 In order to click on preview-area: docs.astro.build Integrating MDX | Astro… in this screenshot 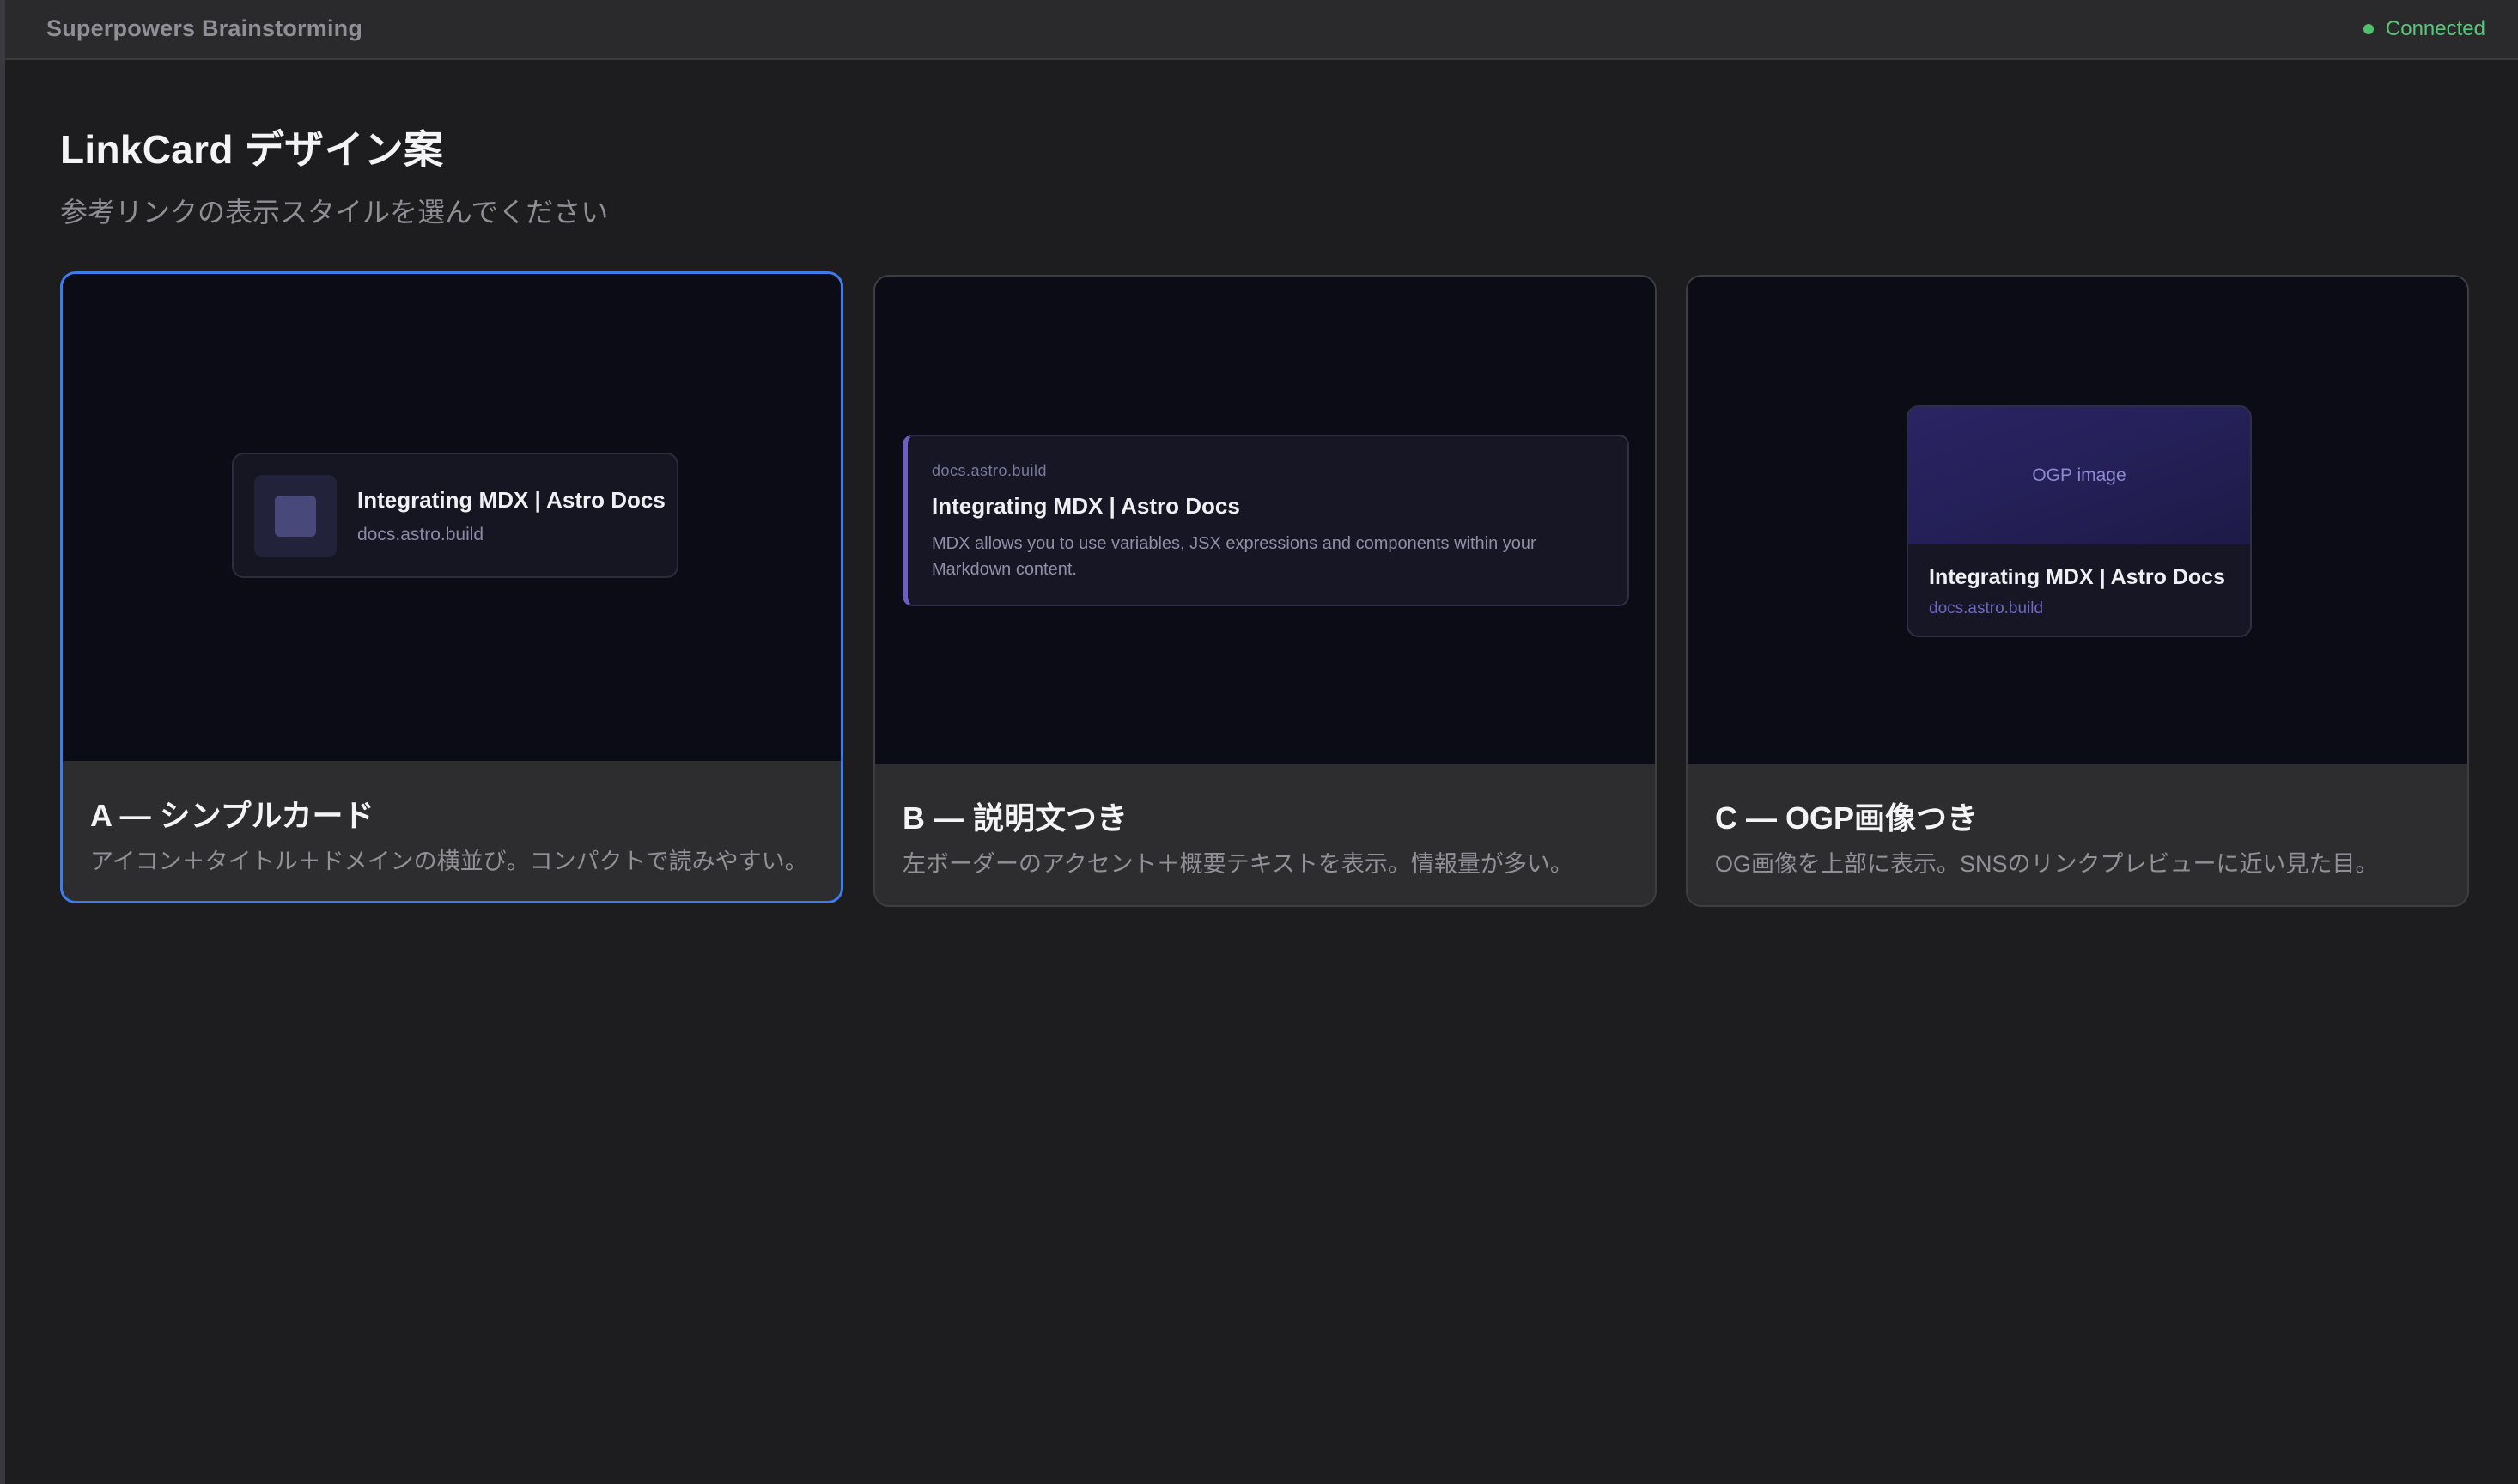, I will do `click(1265, 520)`.